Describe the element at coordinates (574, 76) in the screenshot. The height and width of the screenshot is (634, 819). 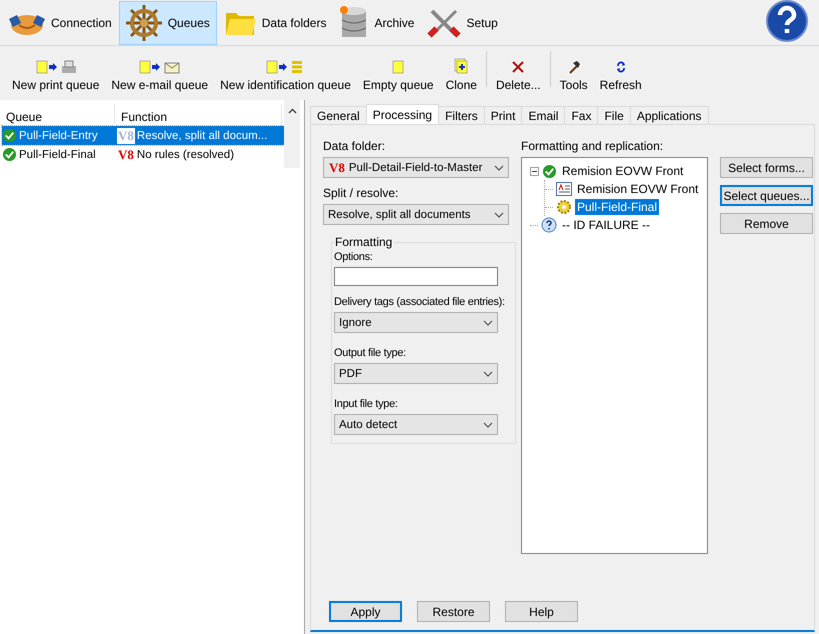
I see `toolbar-button: Tools` at that location.